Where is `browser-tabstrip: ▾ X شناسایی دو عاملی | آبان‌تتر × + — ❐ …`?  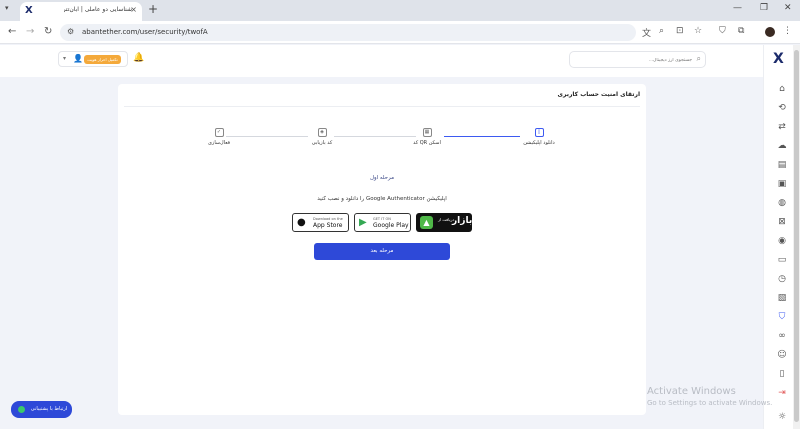
browser-tabstrip: ▾ X شناسایی دو عاملی | آبان‌تتر × + — ❐ … is located at coordinates (400, 10).